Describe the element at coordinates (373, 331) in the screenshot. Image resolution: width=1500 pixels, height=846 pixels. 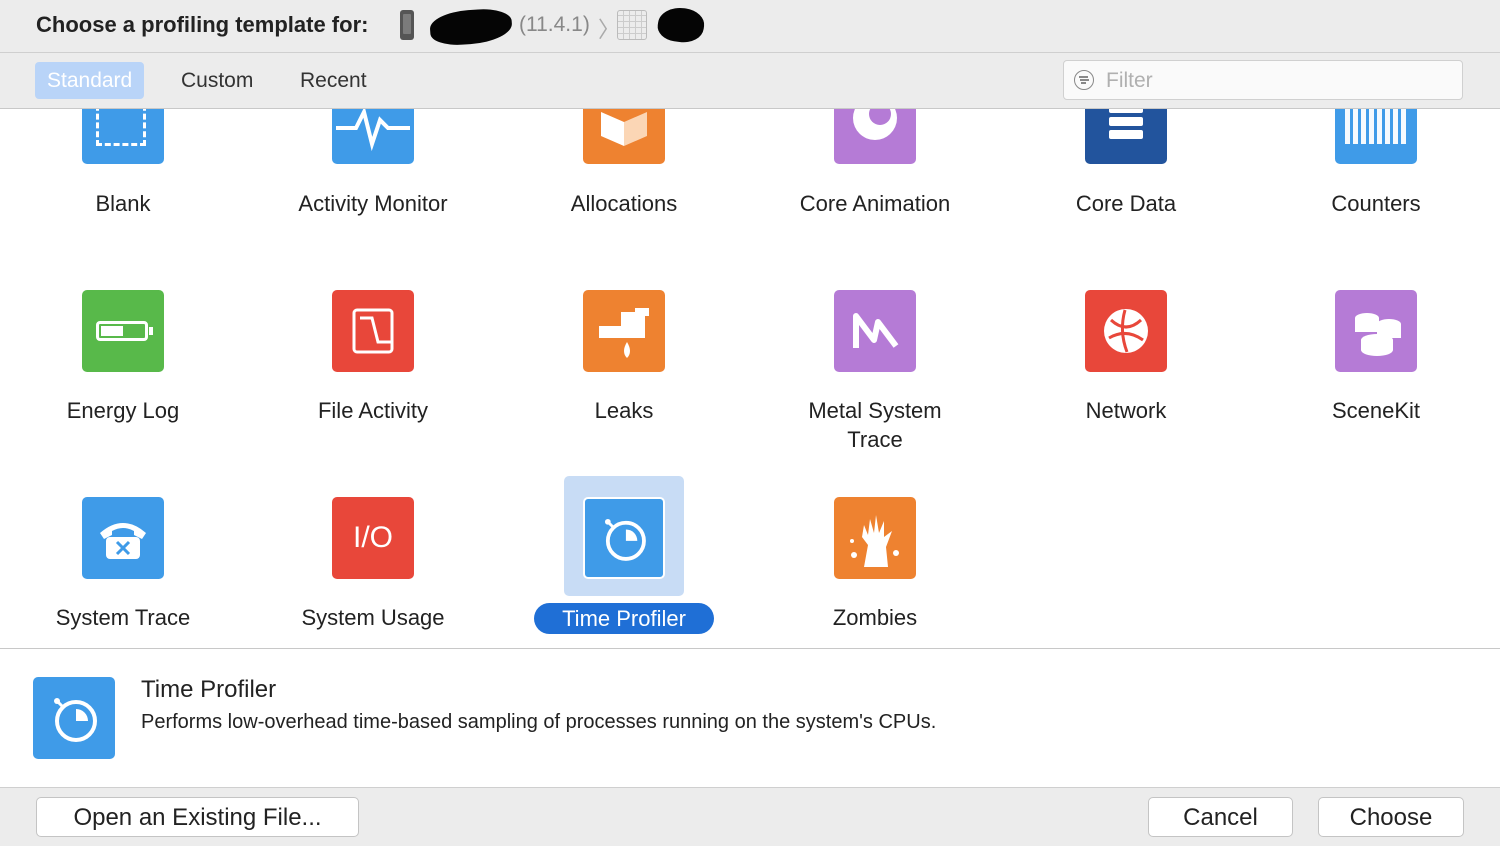
I see `file-activity-icon` at that location.